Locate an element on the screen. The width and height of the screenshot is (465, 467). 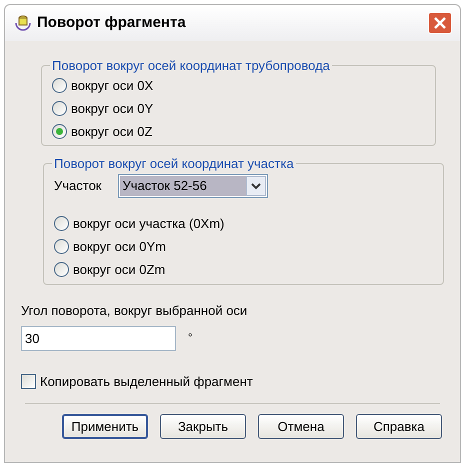
radio-label: вокруг оси 0Z is located at coordinates (111, 131).